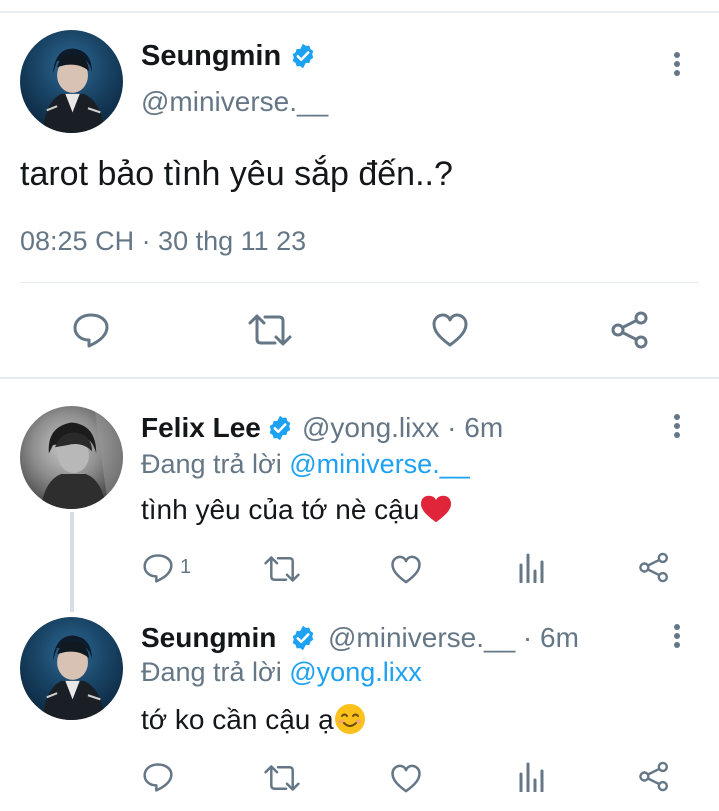 The image size is (719, 811). What do you see at coordinates (453, 638) in the screenshot?
I see `reply-2-author-handle: @miniverse.__ · 6m` at bounding box center [453, 638].